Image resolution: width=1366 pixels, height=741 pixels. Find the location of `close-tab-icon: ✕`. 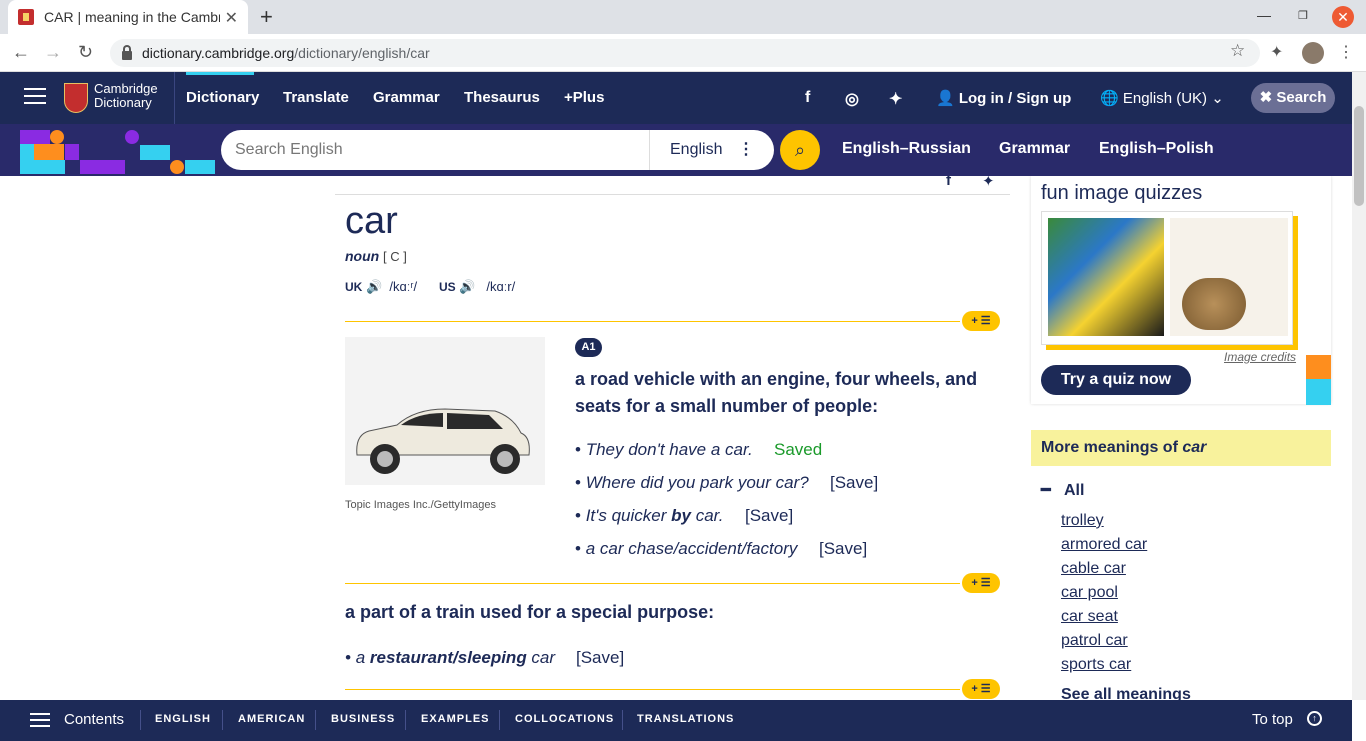

close-tab-icon: ✕ is located at coordinates (231, 18).